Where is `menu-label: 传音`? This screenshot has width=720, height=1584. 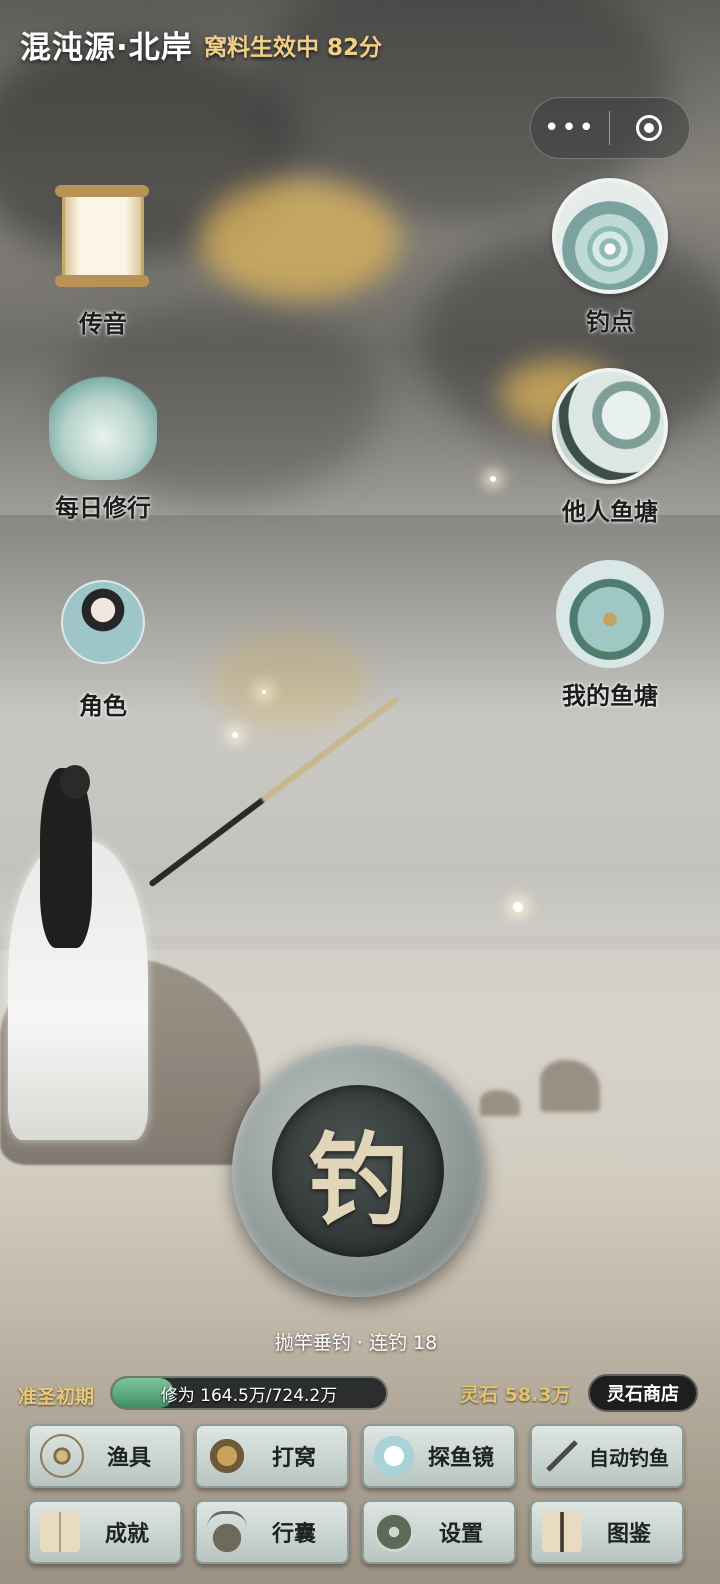
menu-label: 传音 is located at coordinates (103, 324).